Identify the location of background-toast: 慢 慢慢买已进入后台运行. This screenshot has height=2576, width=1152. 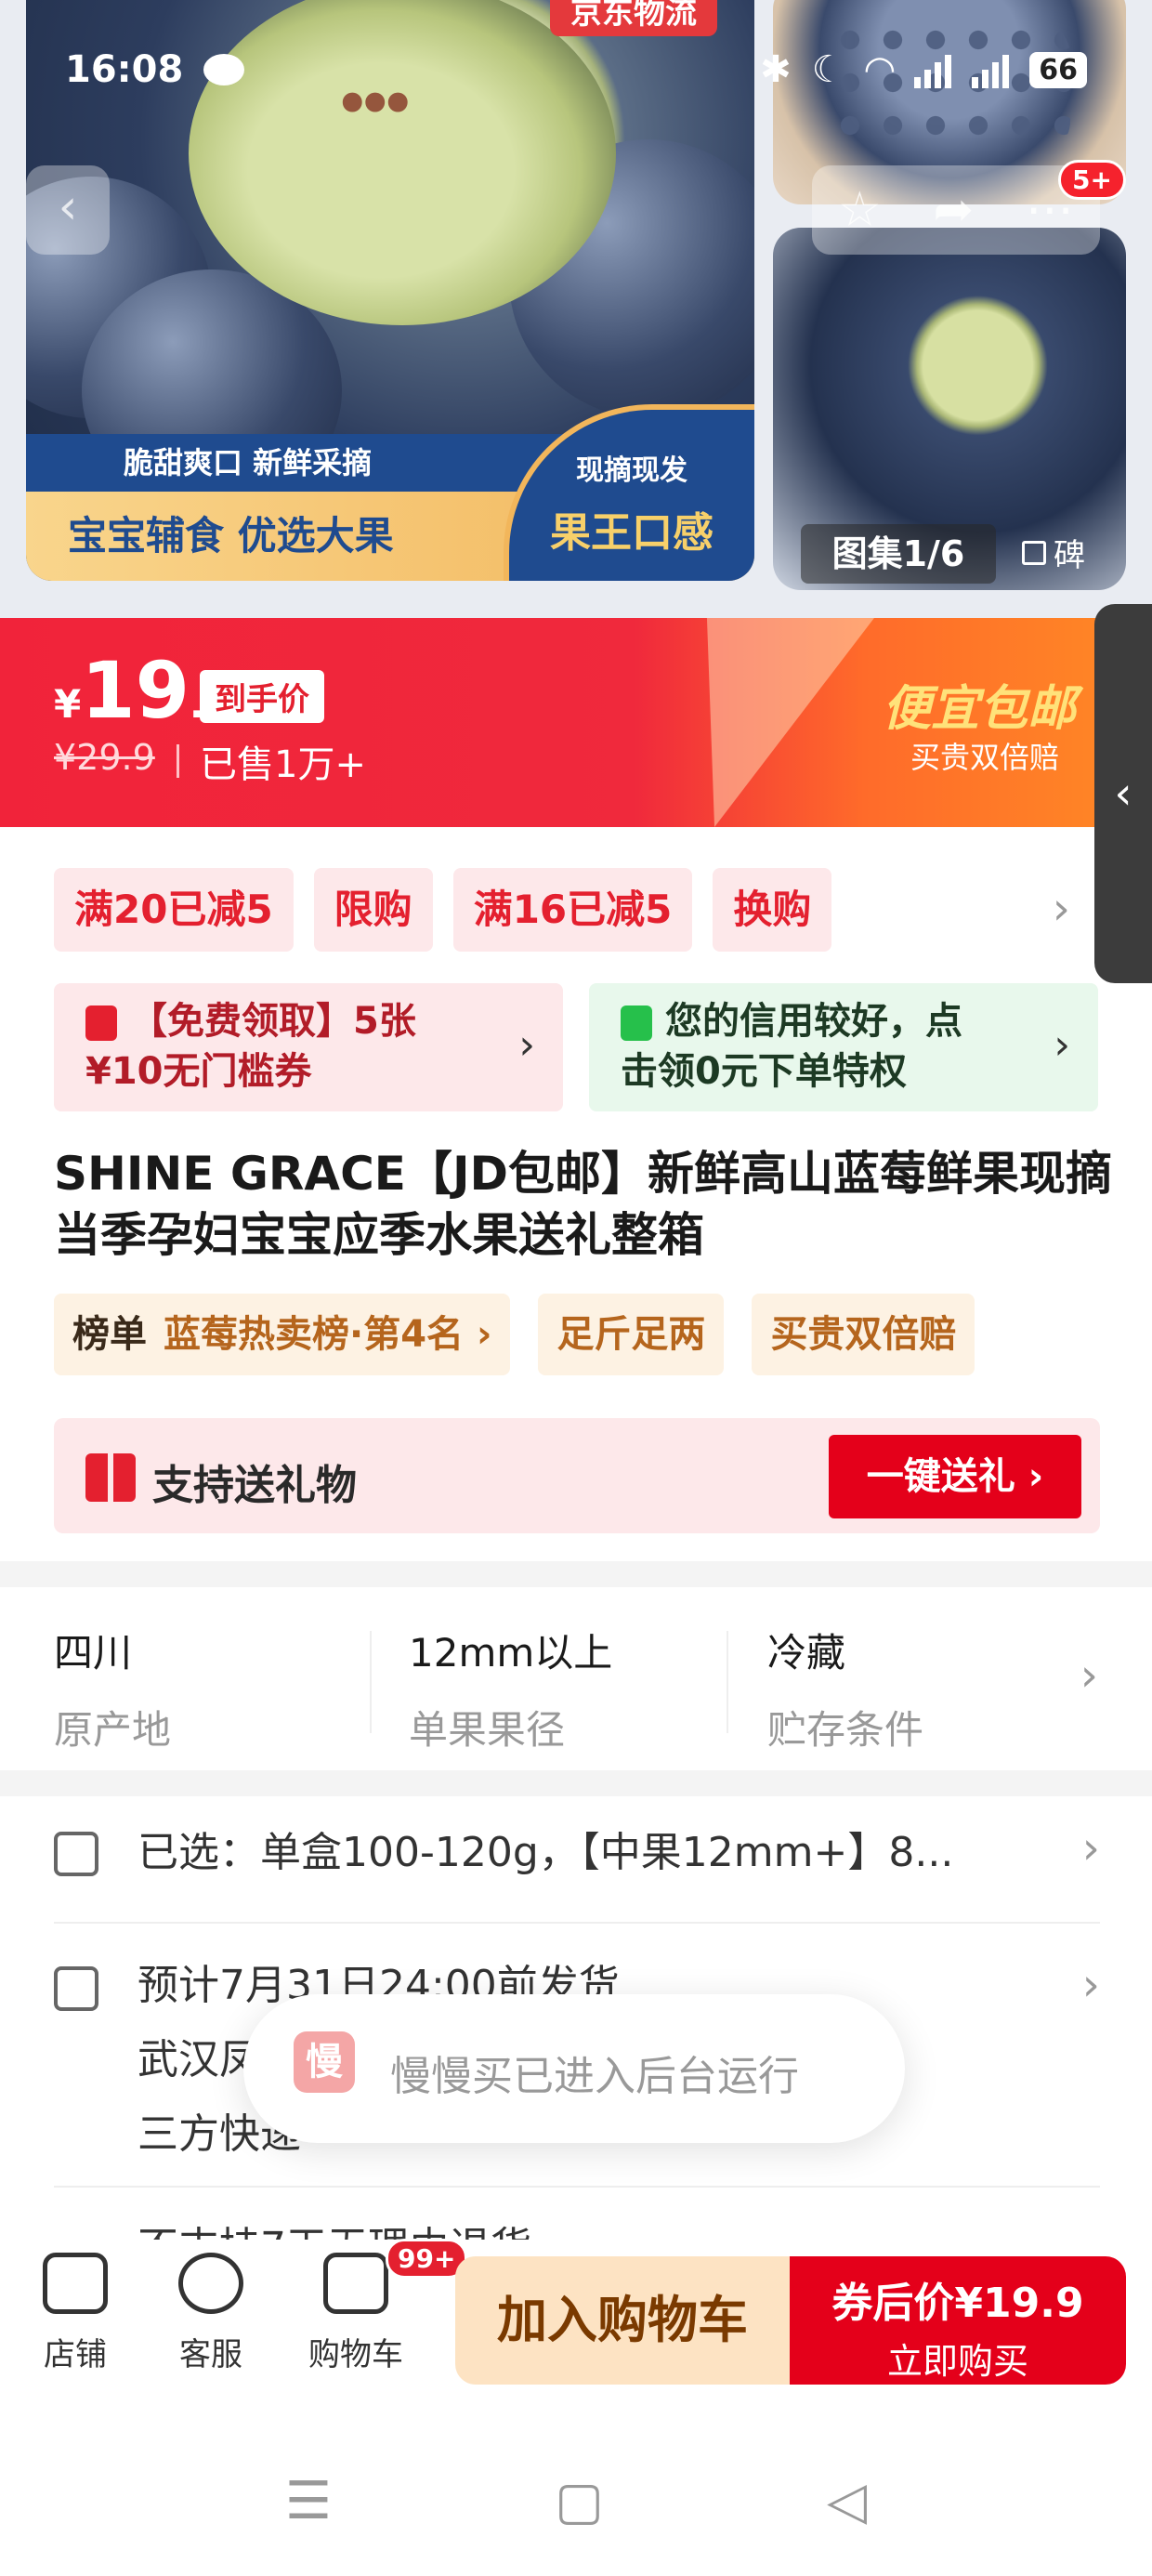
(574, 2068).